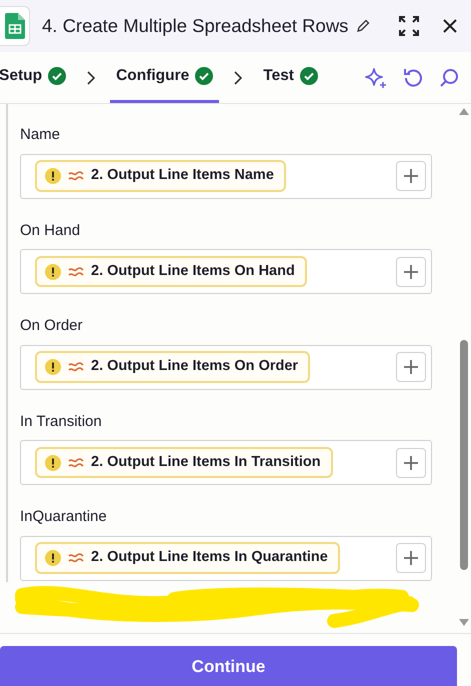 The width and height of the screenshot is (471, 686). I want to click on continue-button: Continue, so click(228, 666).